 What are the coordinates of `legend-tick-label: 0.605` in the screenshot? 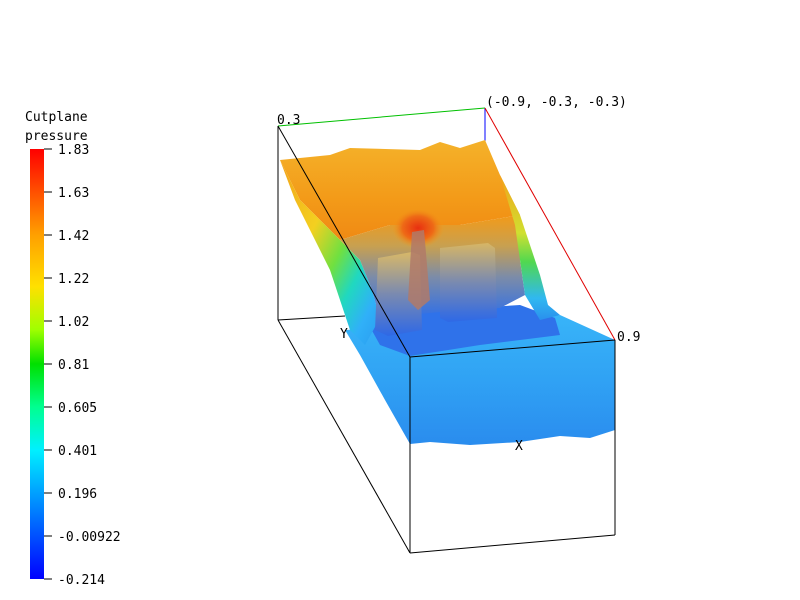 It's located at (77, 408).